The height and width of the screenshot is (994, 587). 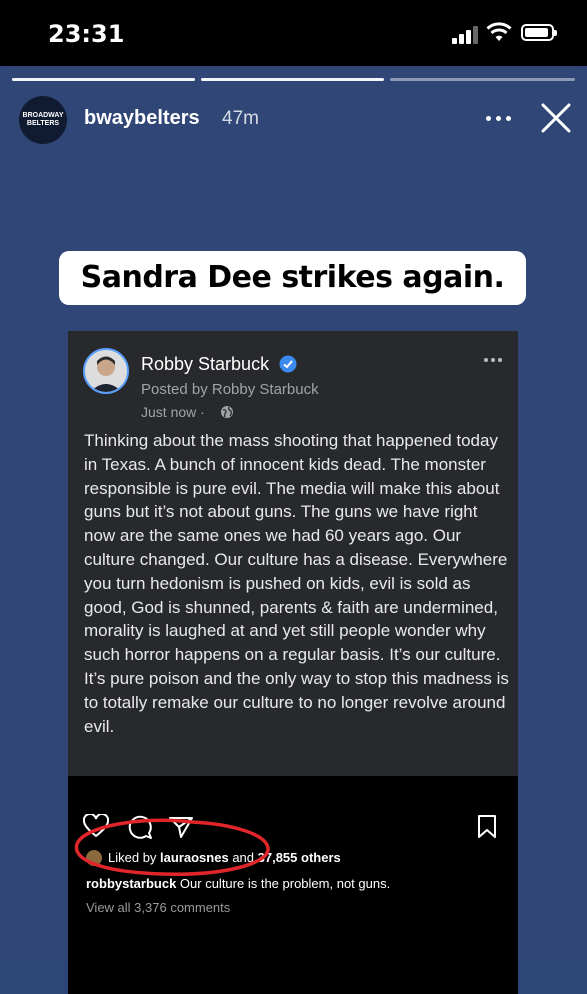 I want to click on bookmark-icon, so click(x=487, y=826).